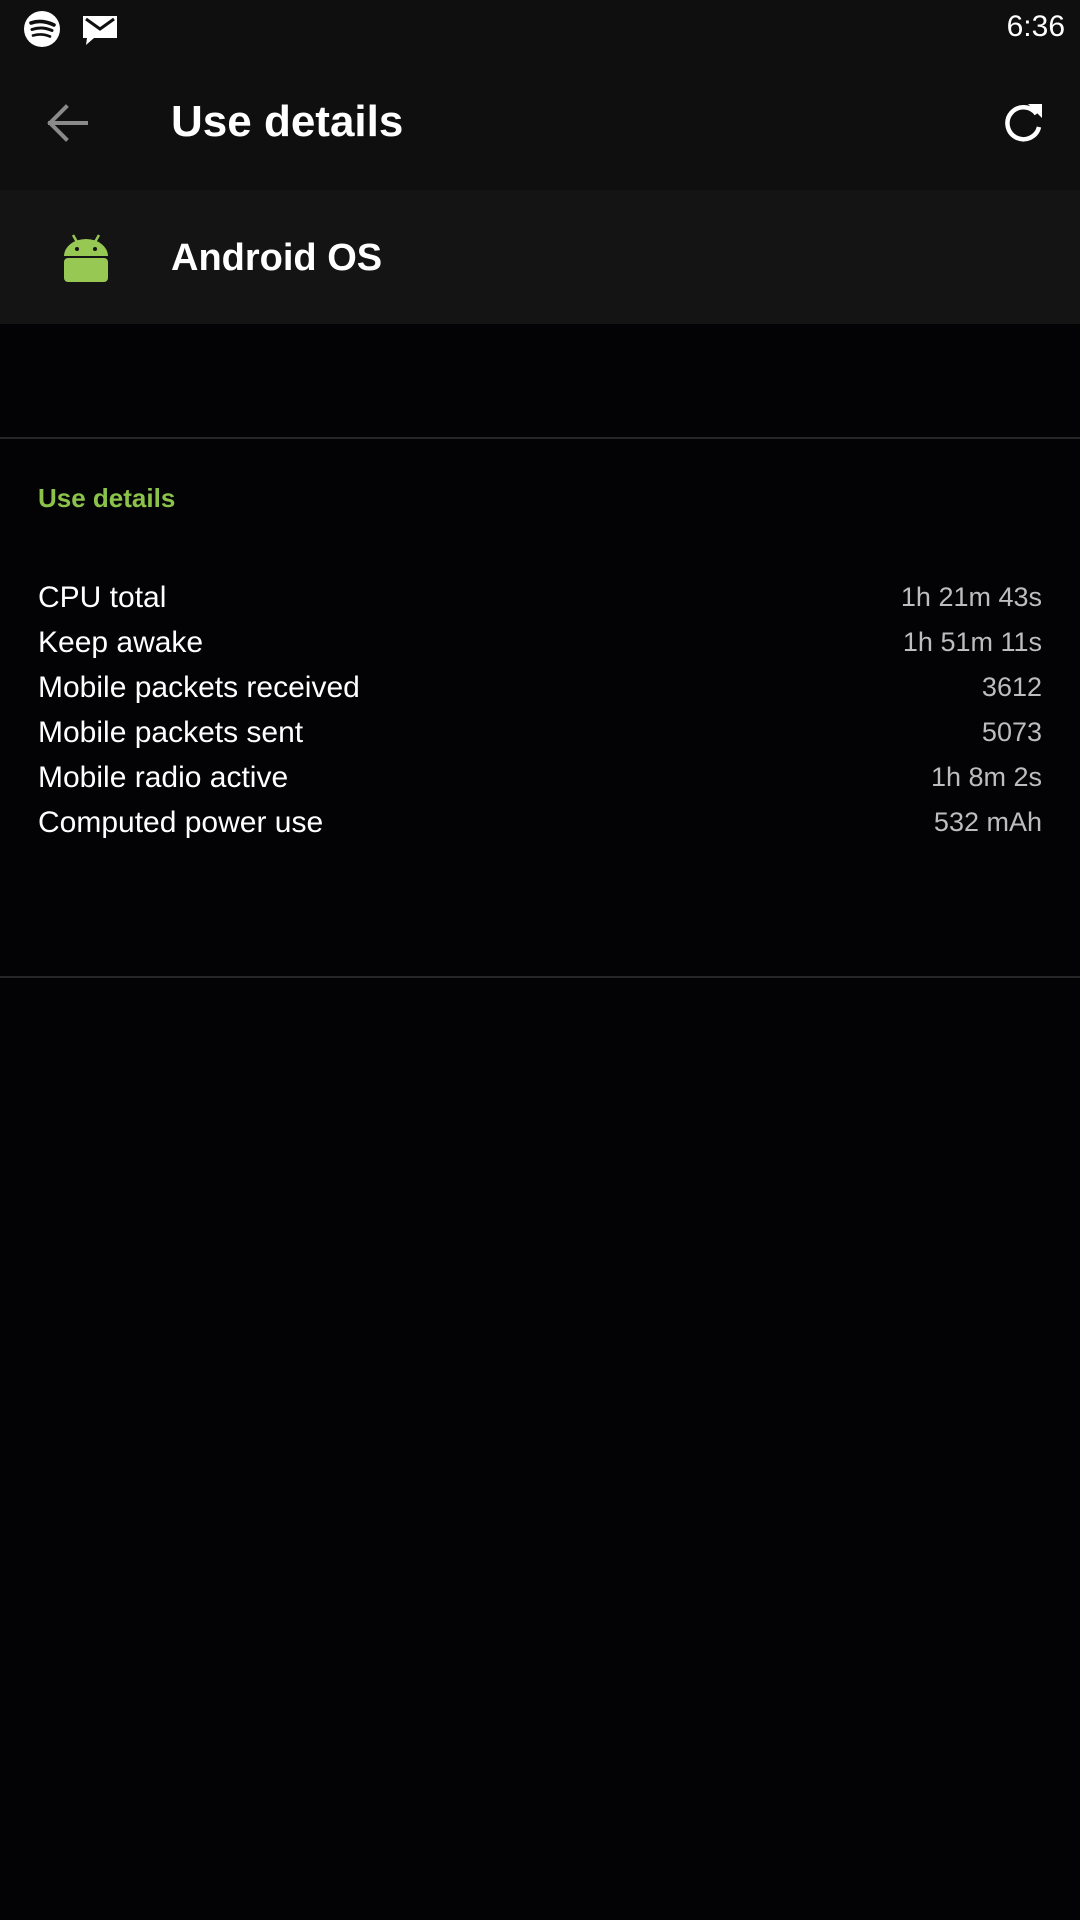 Image resolution: width=1080 pixels, height=1920 pixels. What do you see at coordinates (540, 822) in the screenshot?
I see `detail-row-computed-power-use: Computed power use 532 mAh` at bounding box center [540, 822].